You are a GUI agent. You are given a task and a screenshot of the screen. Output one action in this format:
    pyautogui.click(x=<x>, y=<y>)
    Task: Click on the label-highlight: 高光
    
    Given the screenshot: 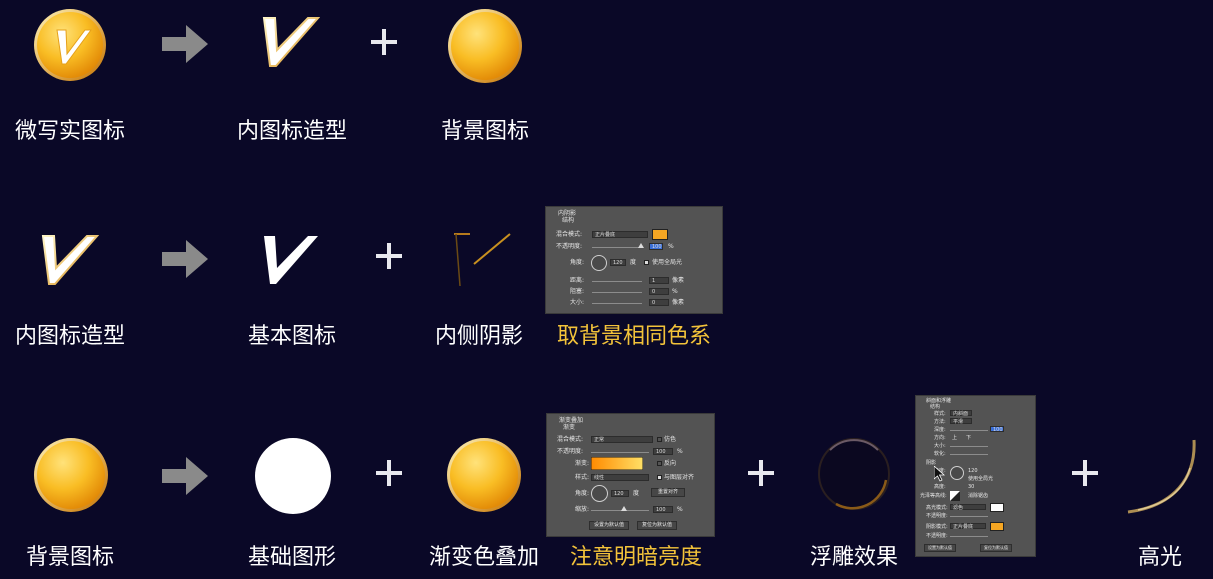 What is the action you would take?
    pyautogui.click(x=1159, y=557)
    